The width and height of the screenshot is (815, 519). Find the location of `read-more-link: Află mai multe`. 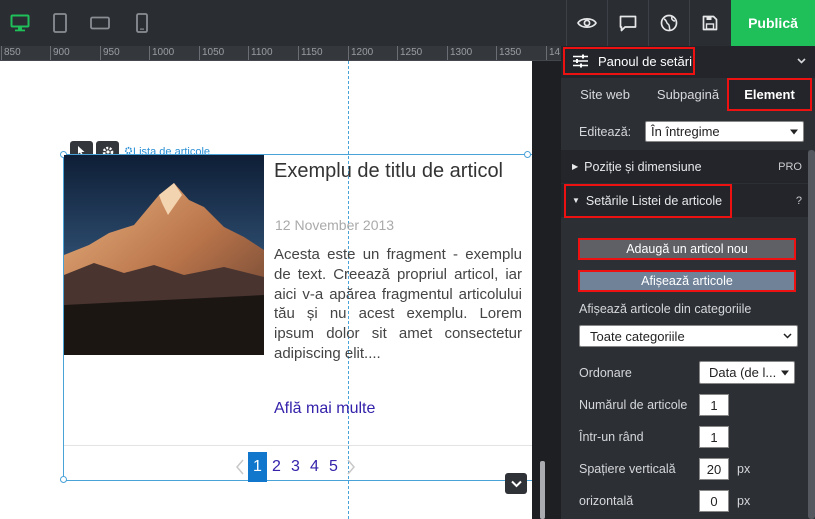

read-more-link: Află mai multe is located at coordinates (324, 409).